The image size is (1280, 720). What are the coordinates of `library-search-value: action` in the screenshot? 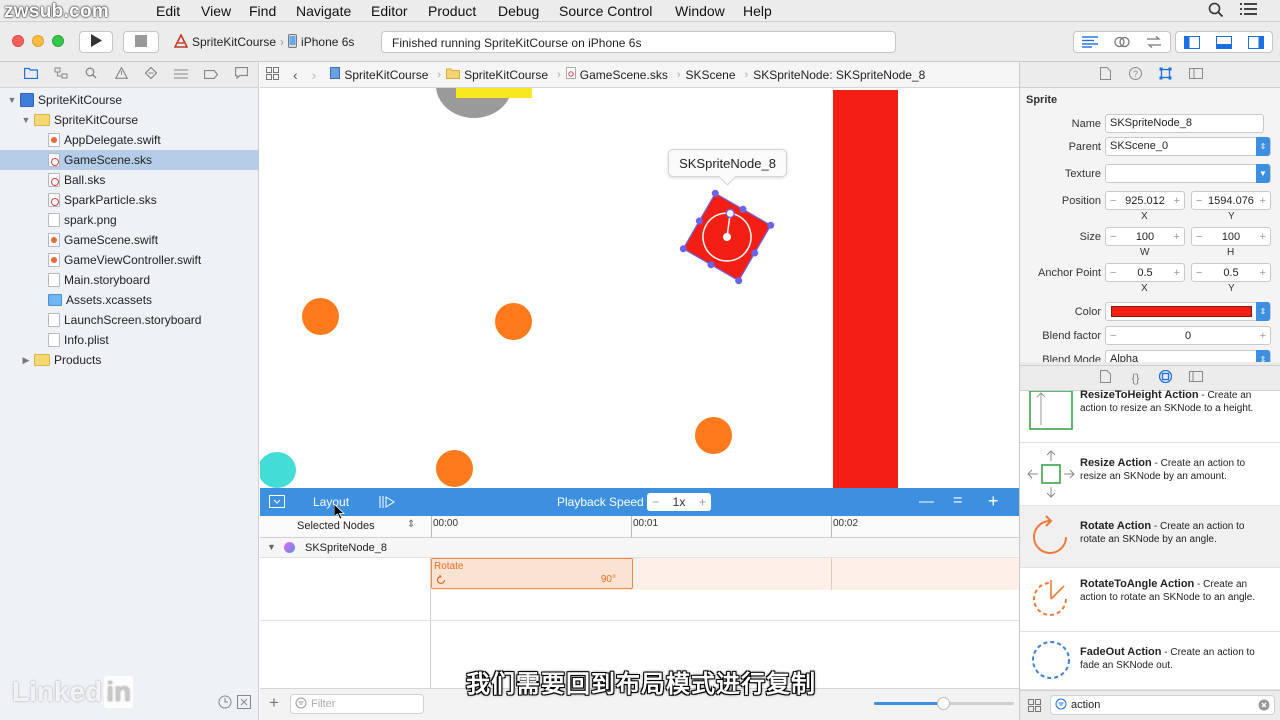 It's located at (1085, 705).